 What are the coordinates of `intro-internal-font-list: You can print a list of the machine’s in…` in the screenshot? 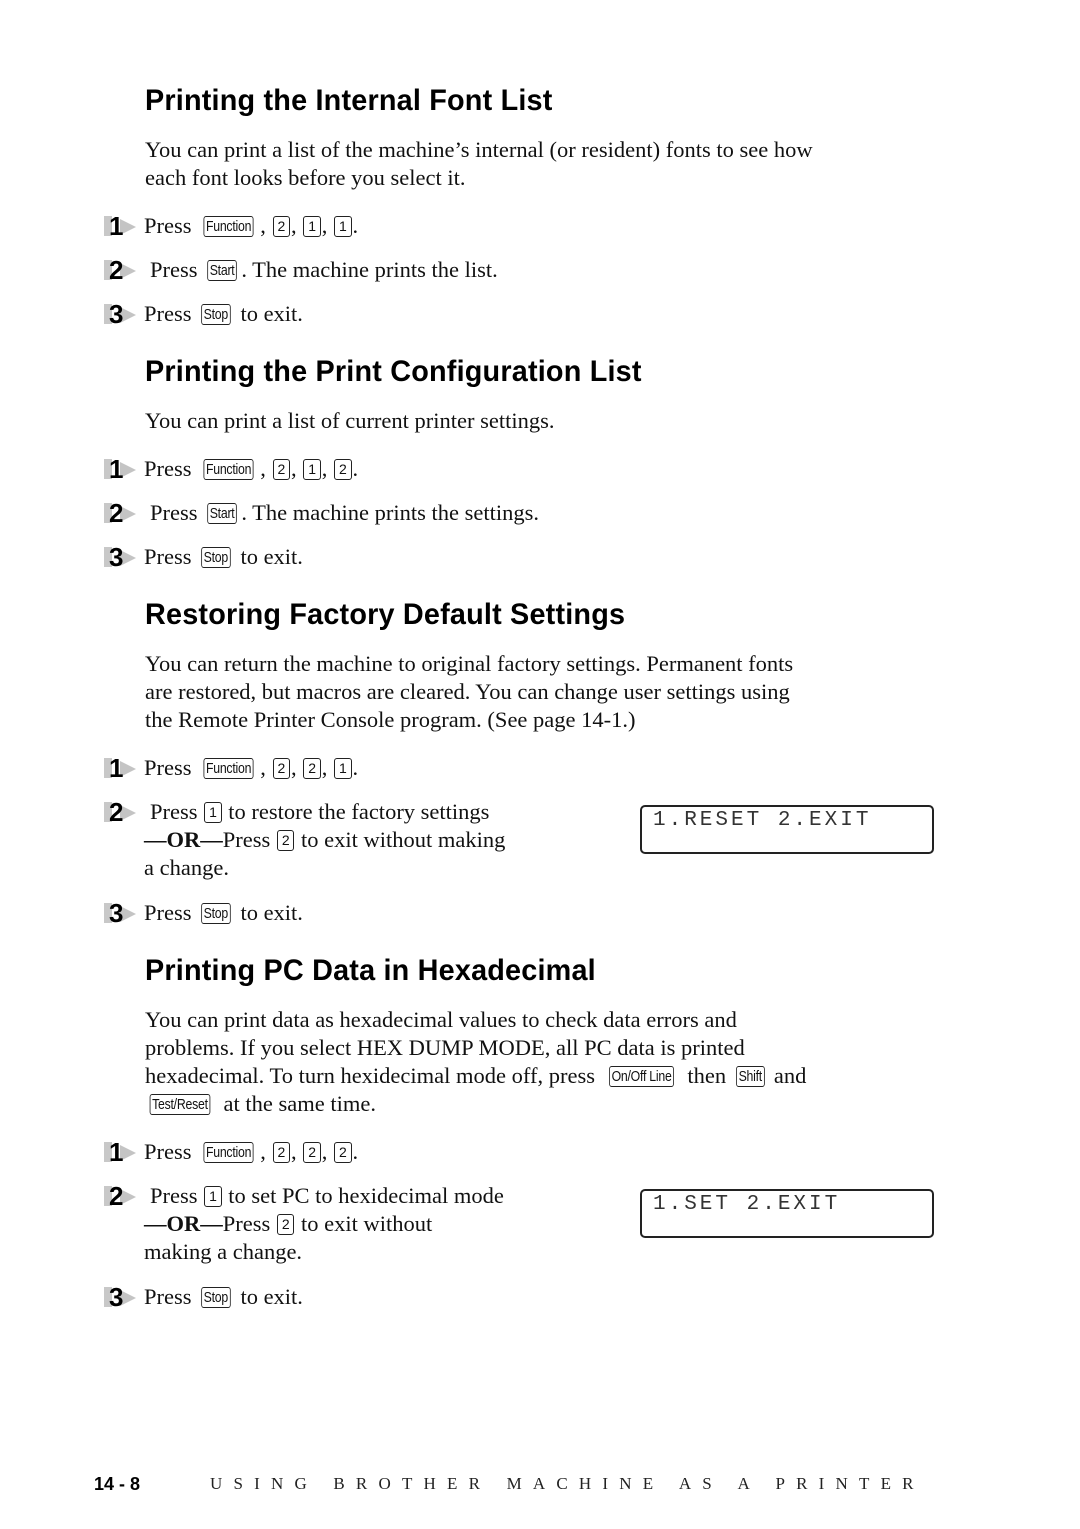 It's located at (545, 164).